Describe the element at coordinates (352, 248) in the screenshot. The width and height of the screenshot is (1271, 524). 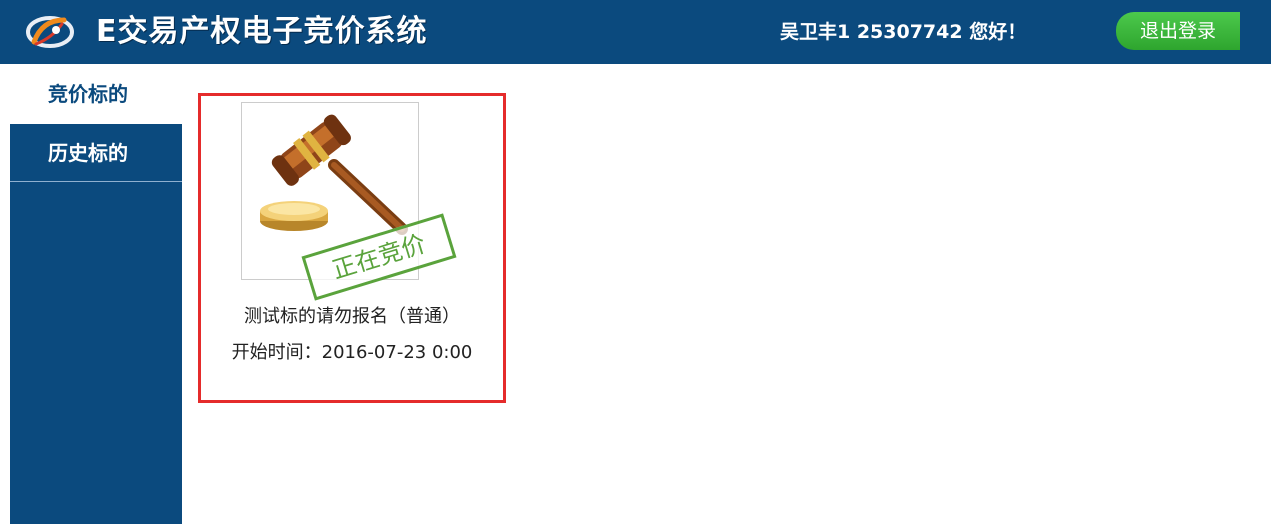
I see `auction-item-card: 正在竞价 测试标的请勿报名（普通） 开始时间：2016-07-23 0:00` at that location.